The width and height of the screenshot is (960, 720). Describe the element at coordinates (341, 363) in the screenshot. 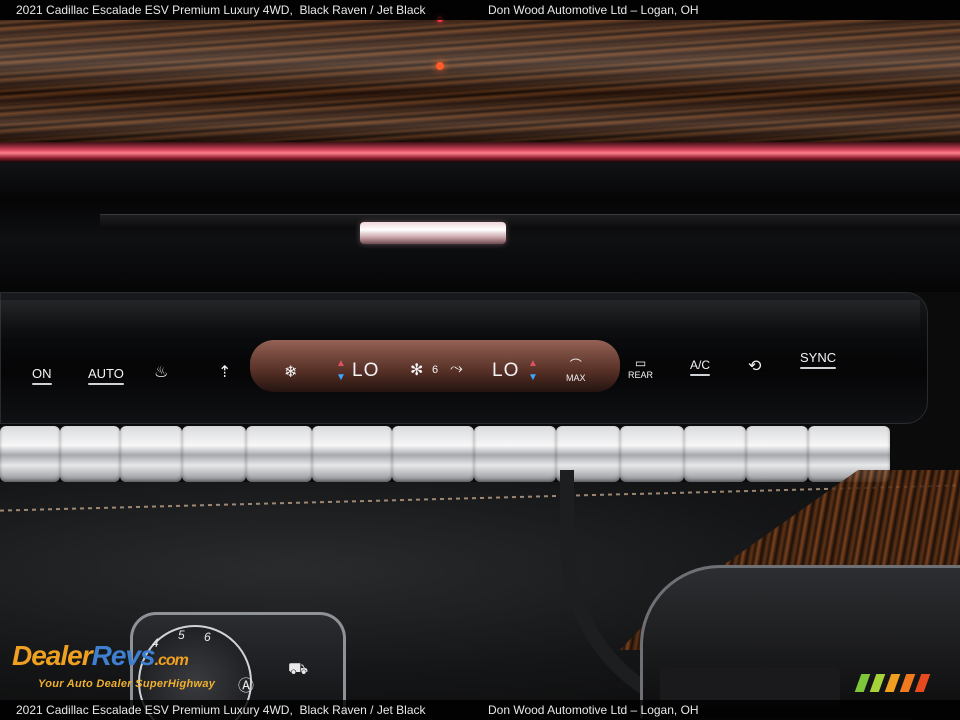

I see `temp-up-left-icon: ▲` at that location.